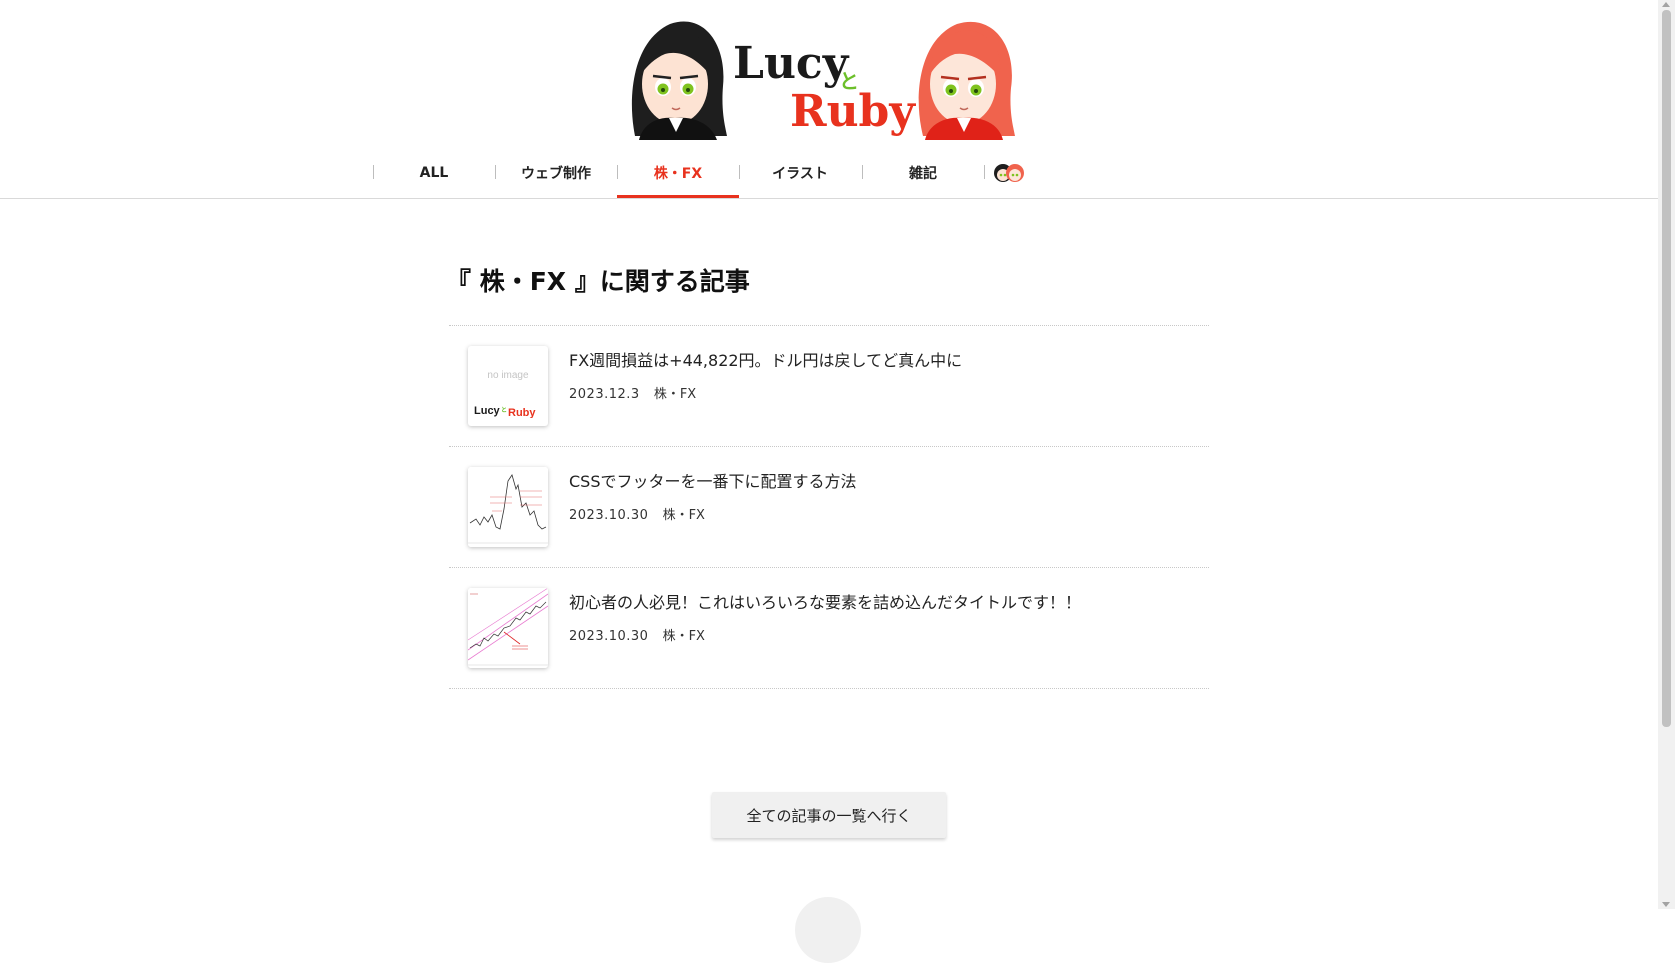 The width and height of the screenshot is (1675, 963). Describe the element at coordinates (1666, 4) in the screenshot. I see `scroll-up-arrow-icon` at that location.